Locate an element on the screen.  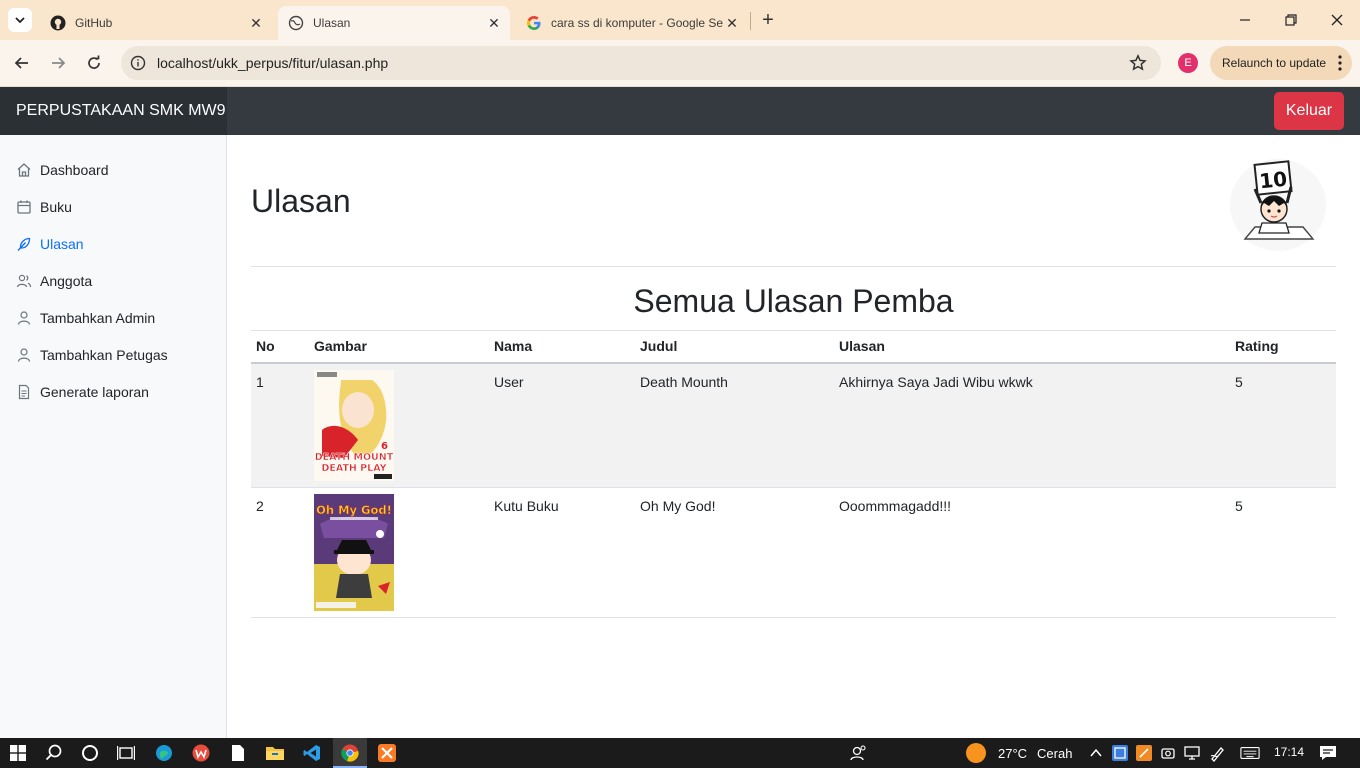
sidebar-item-generate-laporan: Generate laporan is located at coordinates (82, 392).